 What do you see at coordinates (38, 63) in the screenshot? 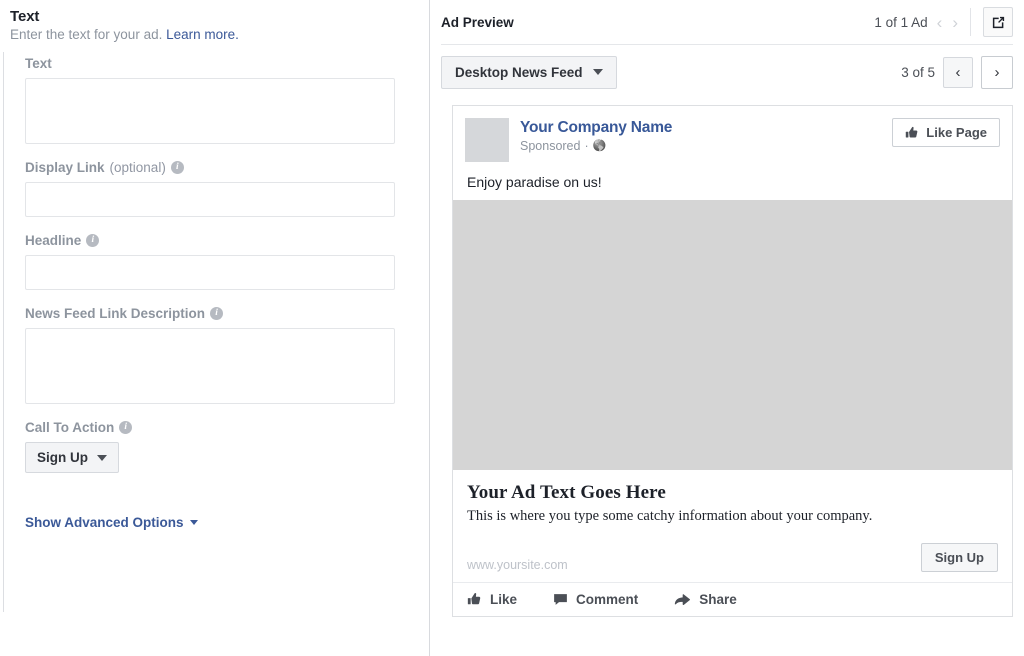
I see `text-label: Text` at bounding box center [38, 63].